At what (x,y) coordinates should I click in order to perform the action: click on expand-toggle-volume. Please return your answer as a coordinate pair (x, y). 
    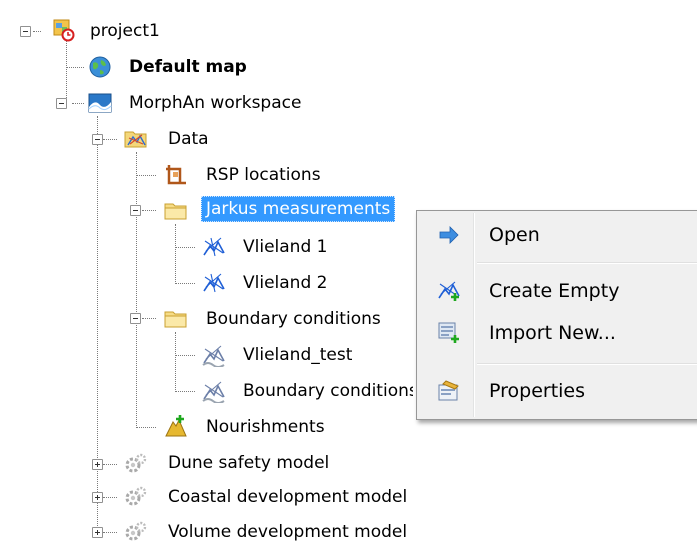
    Looking at the image, I should click on (97, 532).